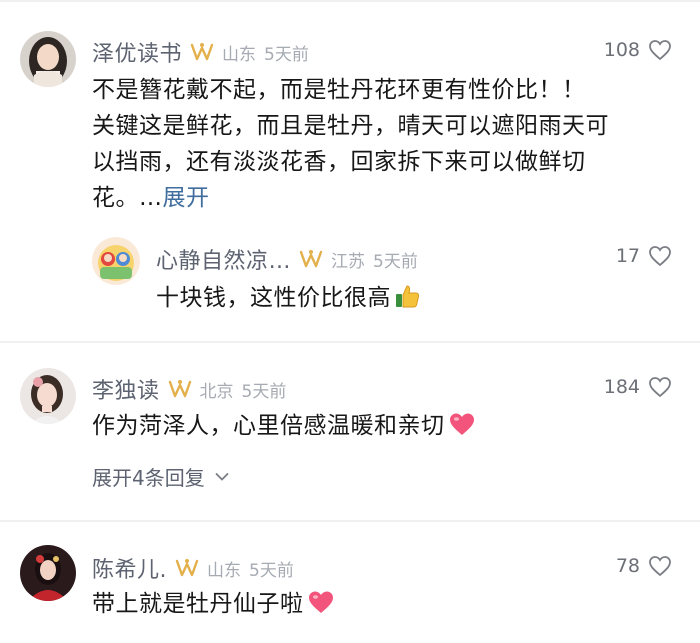 This screenshot has width=700, height=643. What do you see at coordinates (273, 298) in the screenshot?
I see `reply-text-content: 十块钱，这性价比很高` at bounding box center [273, 298].